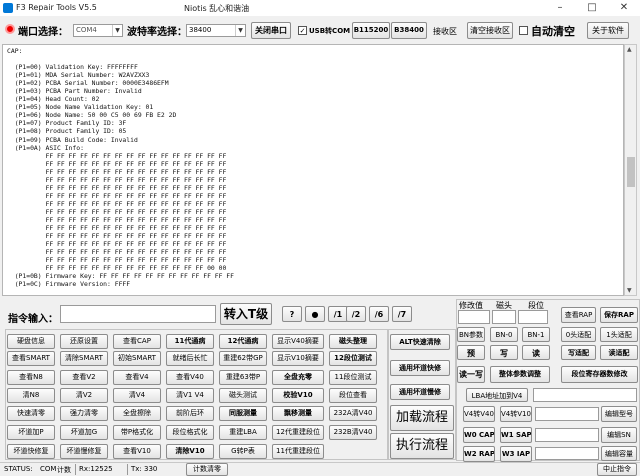  I want to click on grid-button: 显示V40摘要, so click(298, 341).